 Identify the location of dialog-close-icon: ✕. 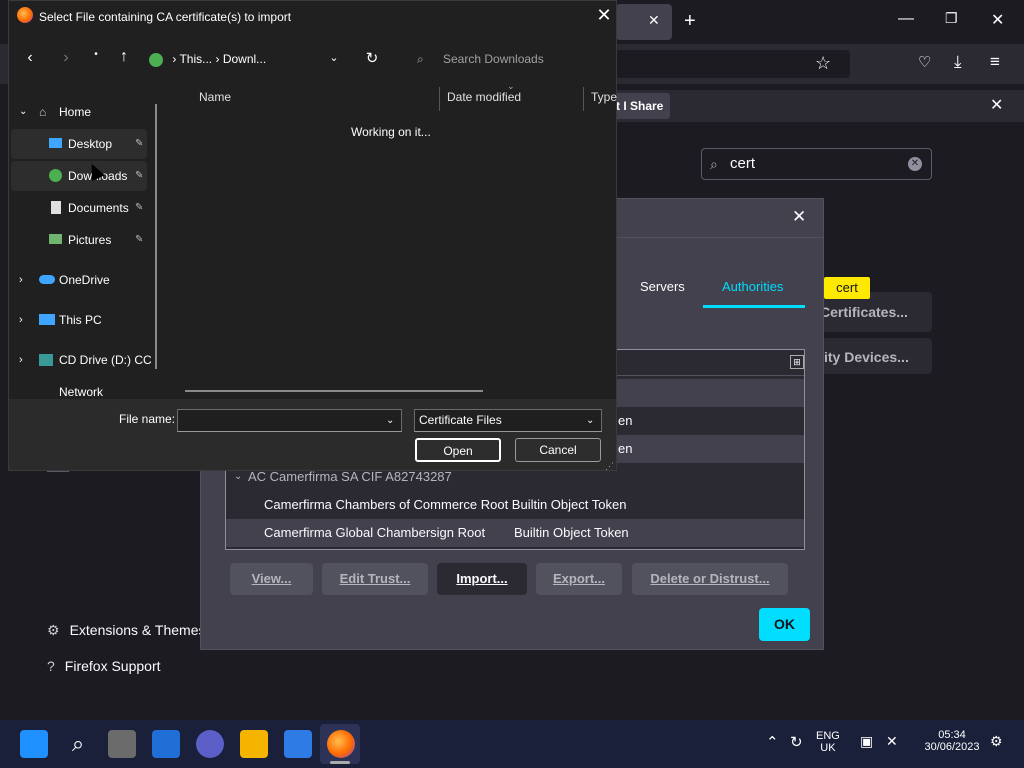
(604, 15).